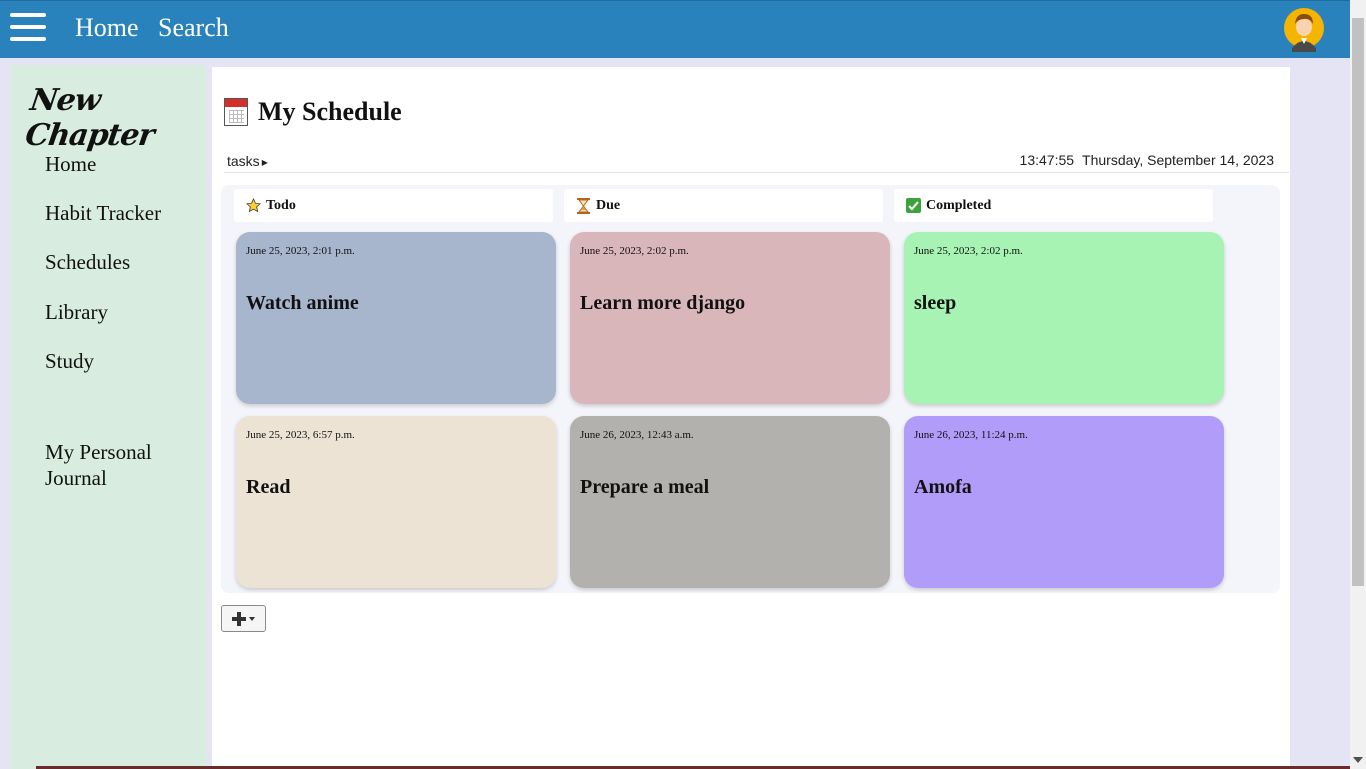 Image resolution: width=1366 pixels, height=769 pixels. What do you see at coordinates (645, 487) in the screenshot?
I see `task-name: Prepare a meal` at bounding box center [645, 487].